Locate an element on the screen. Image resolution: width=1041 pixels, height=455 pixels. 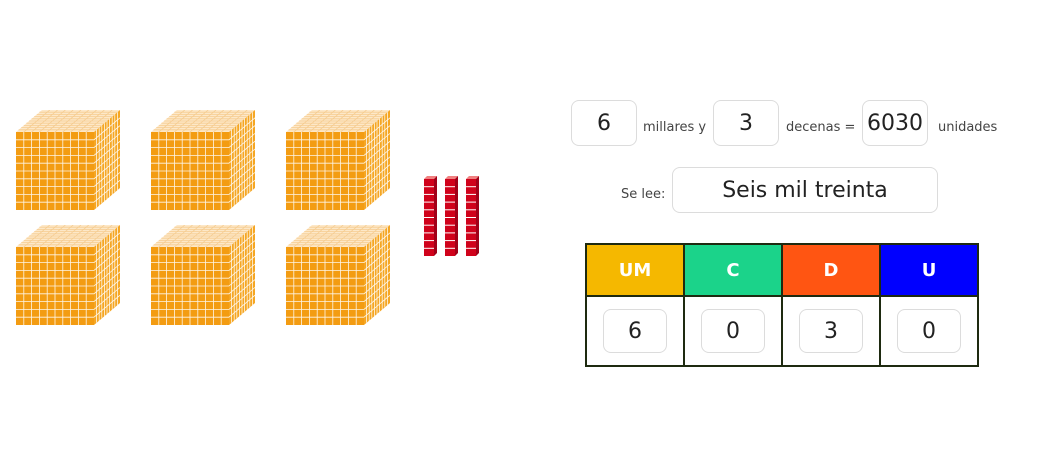
header-um: UM is located at coordinates (635, 270).